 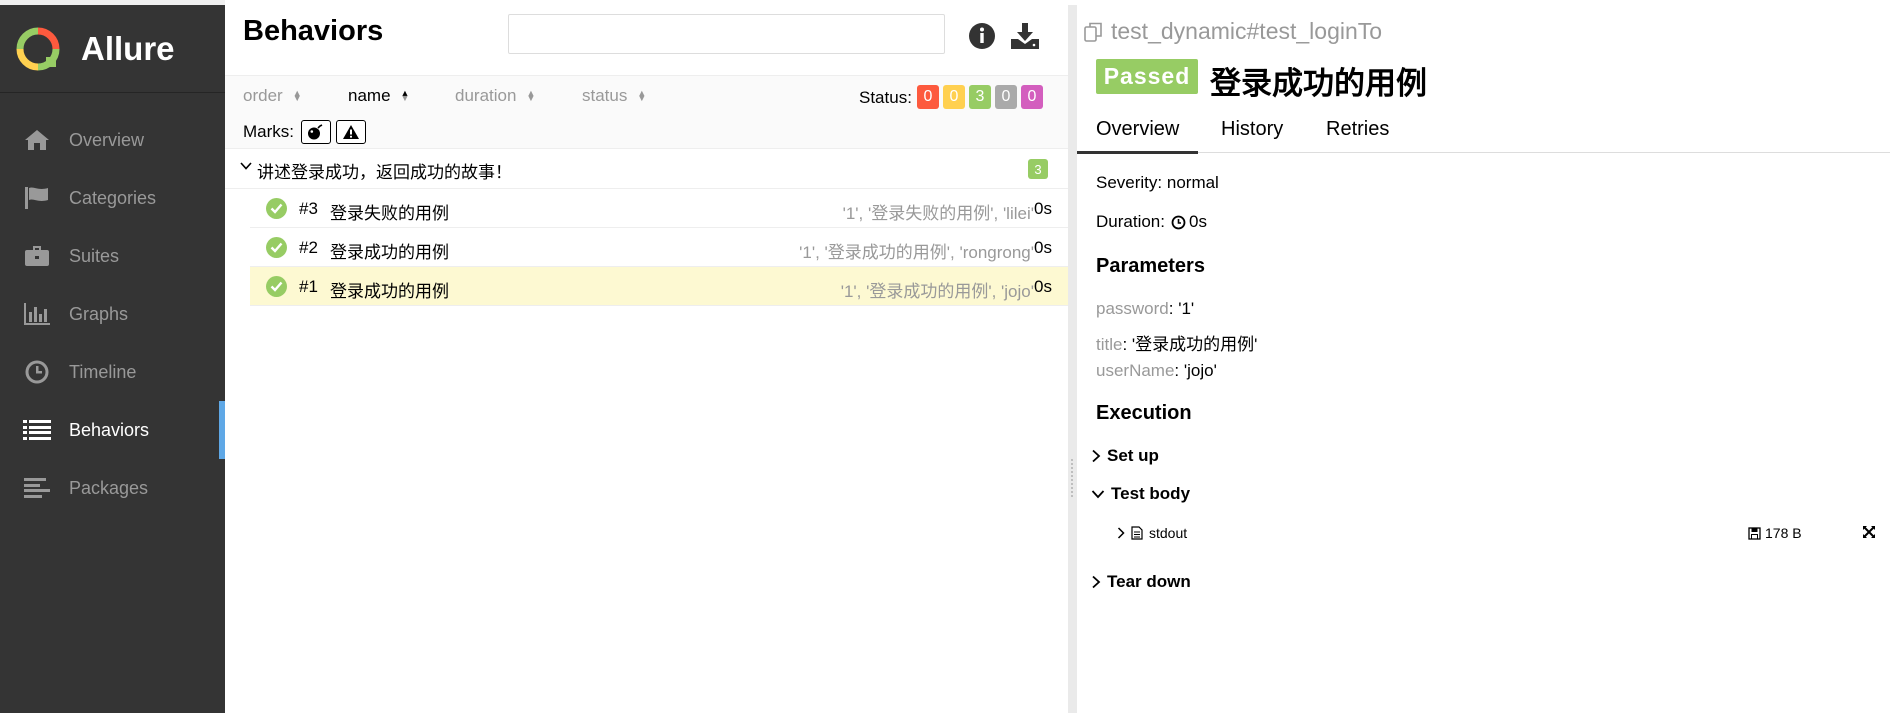 I want to click on allure-logo-icon, so click(x=38, y=48).